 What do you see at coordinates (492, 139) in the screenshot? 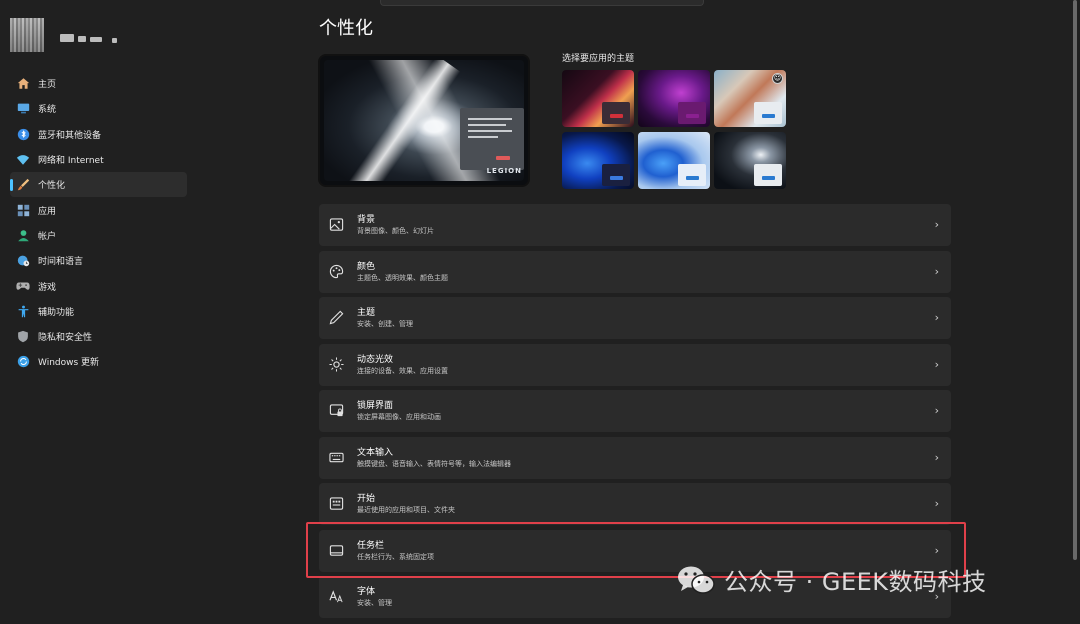
I see `preview-window` at bounding box center [492, 139].